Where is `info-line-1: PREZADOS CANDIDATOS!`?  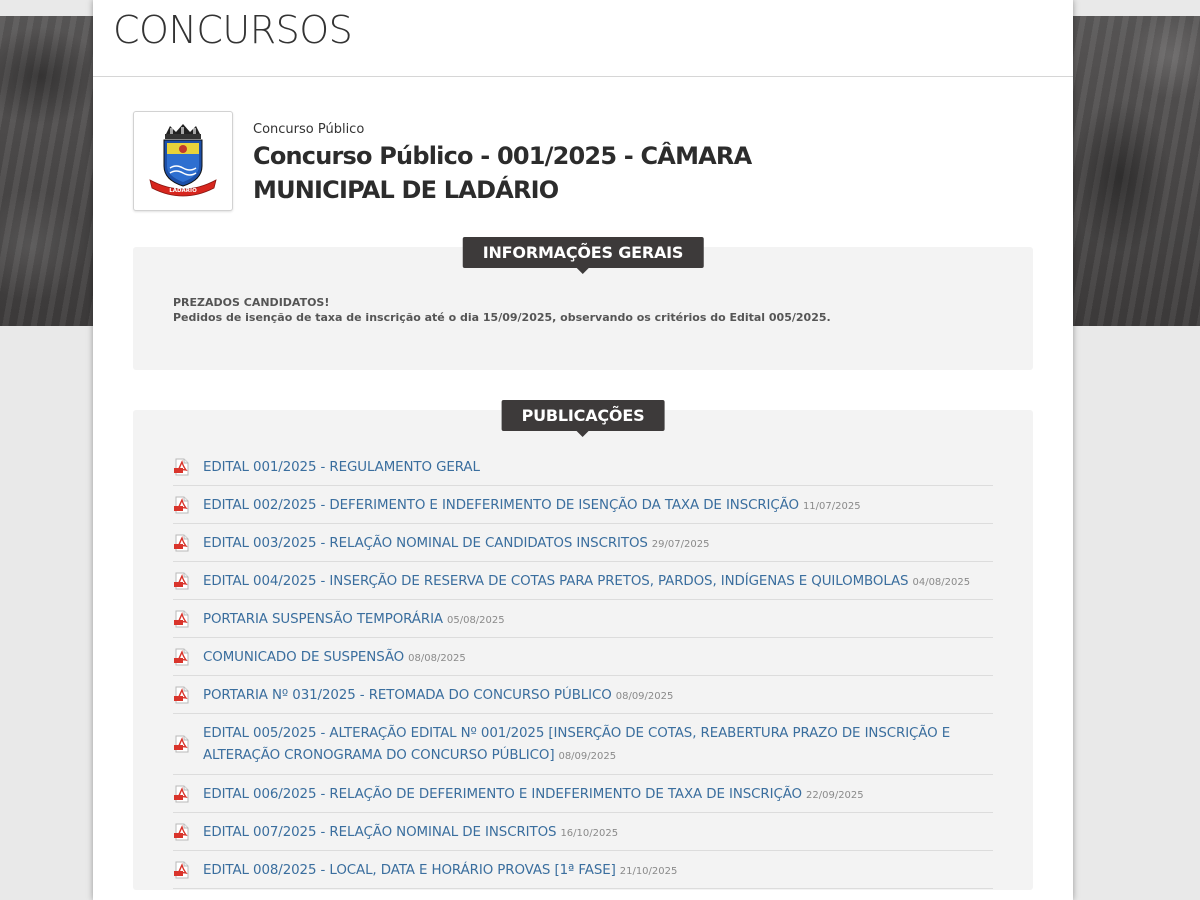
info-line-1: PREZADOS CANDIDATOS! is located at coordinates (251, 302).